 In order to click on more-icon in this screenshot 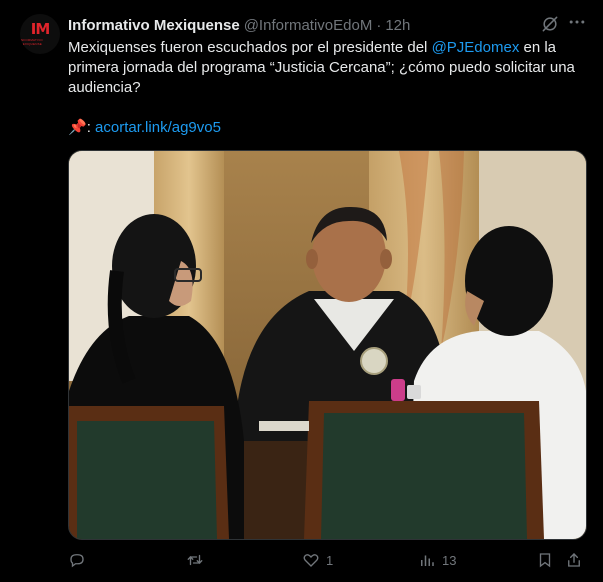, I will do `click(577, 23)`.